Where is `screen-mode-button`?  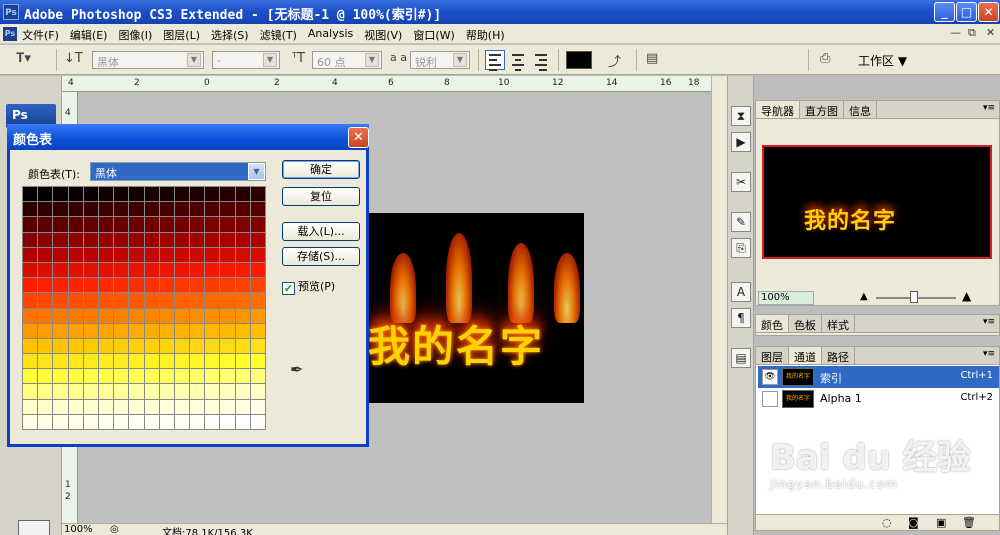
screen-mode-button is located at coordinates (34, 527).